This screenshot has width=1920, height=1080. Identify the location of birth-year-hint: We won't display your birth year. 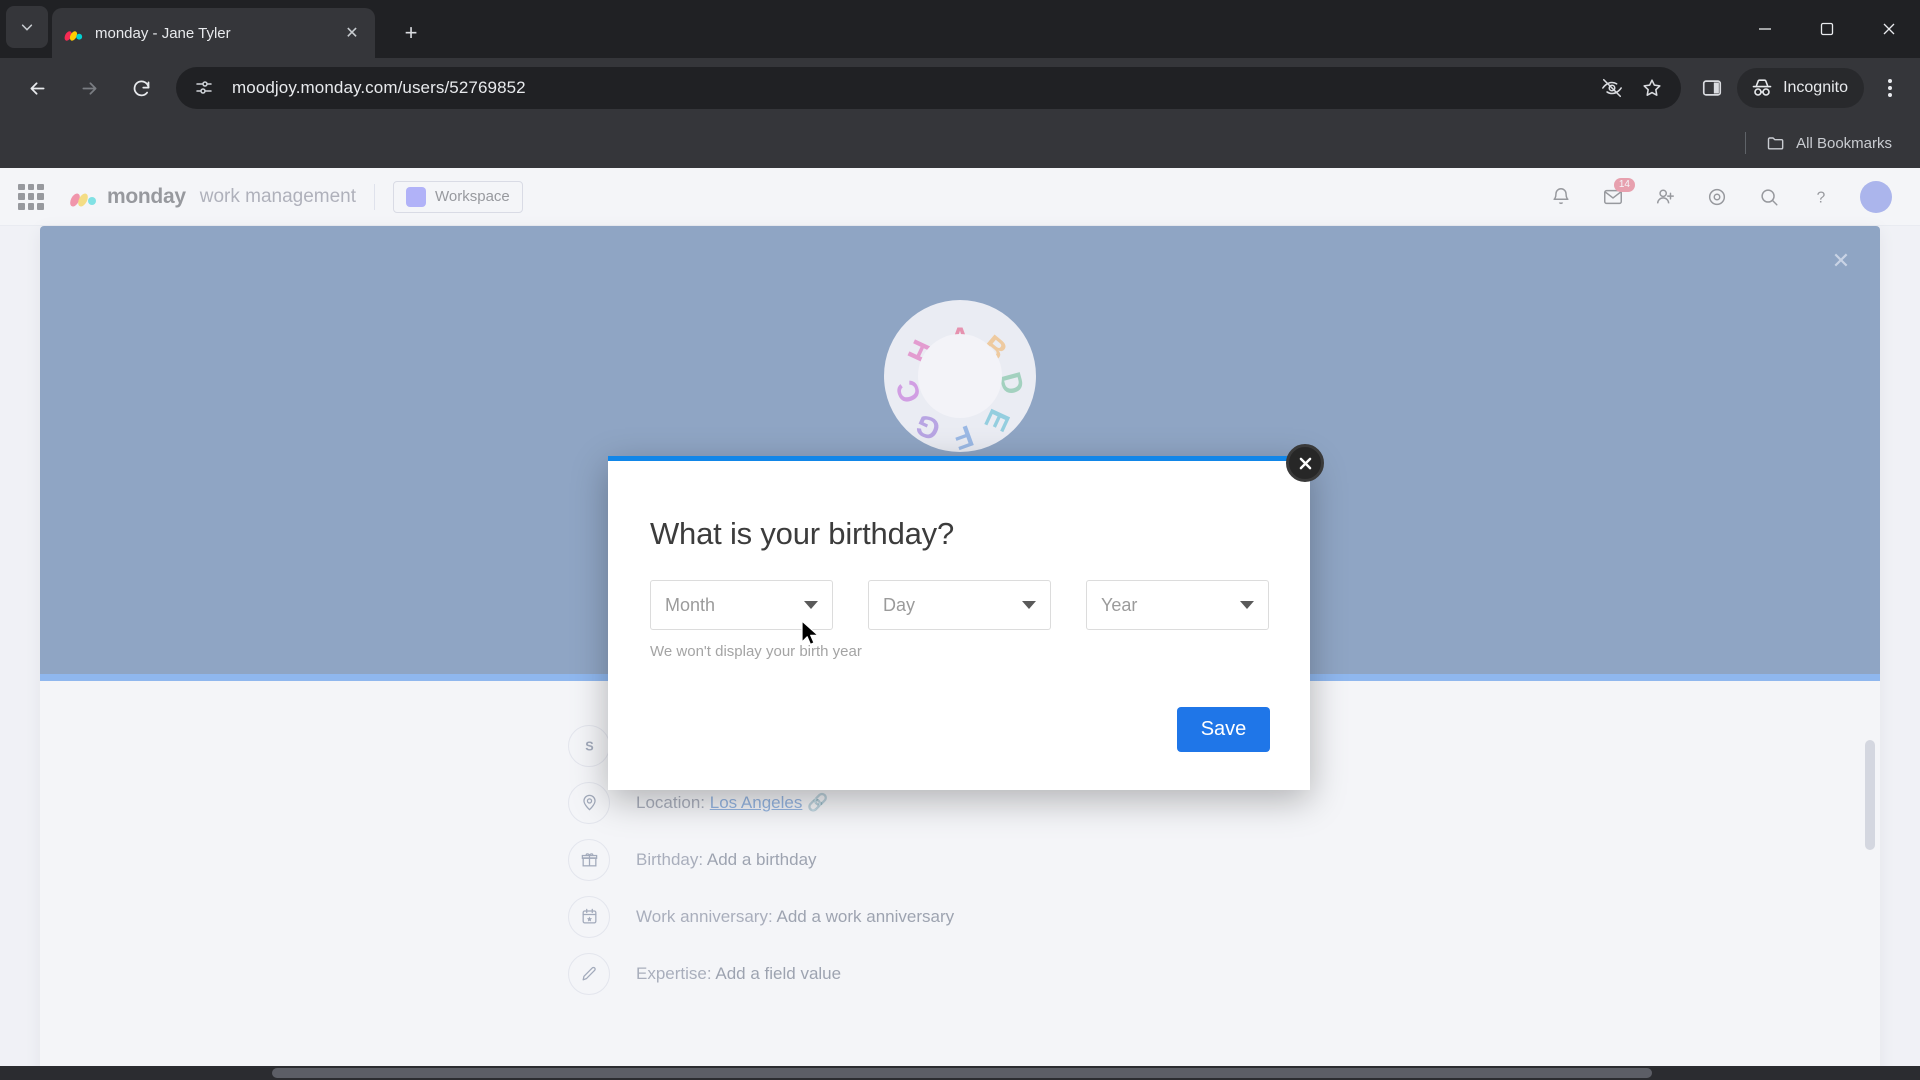
(756, 651).